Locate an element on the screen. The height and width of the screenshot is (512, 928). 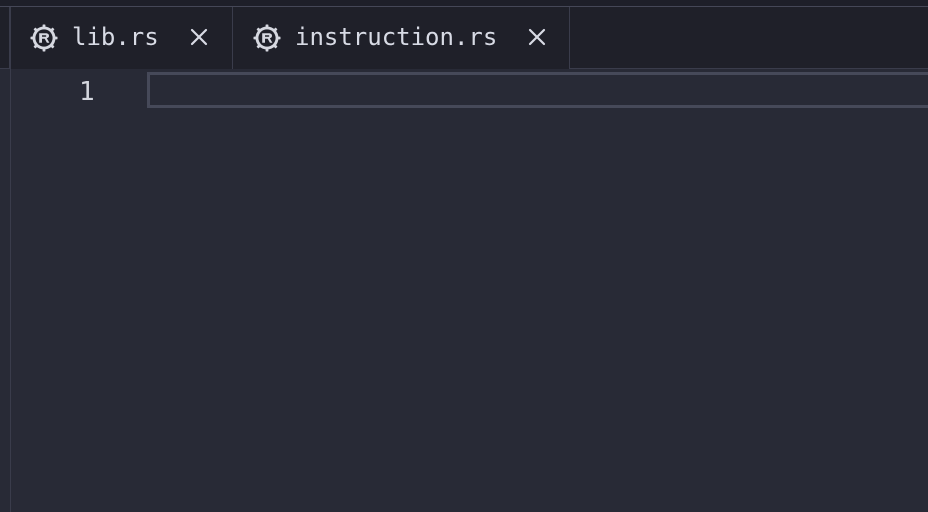
line-number: 1 is located at coordinates (87, 92).